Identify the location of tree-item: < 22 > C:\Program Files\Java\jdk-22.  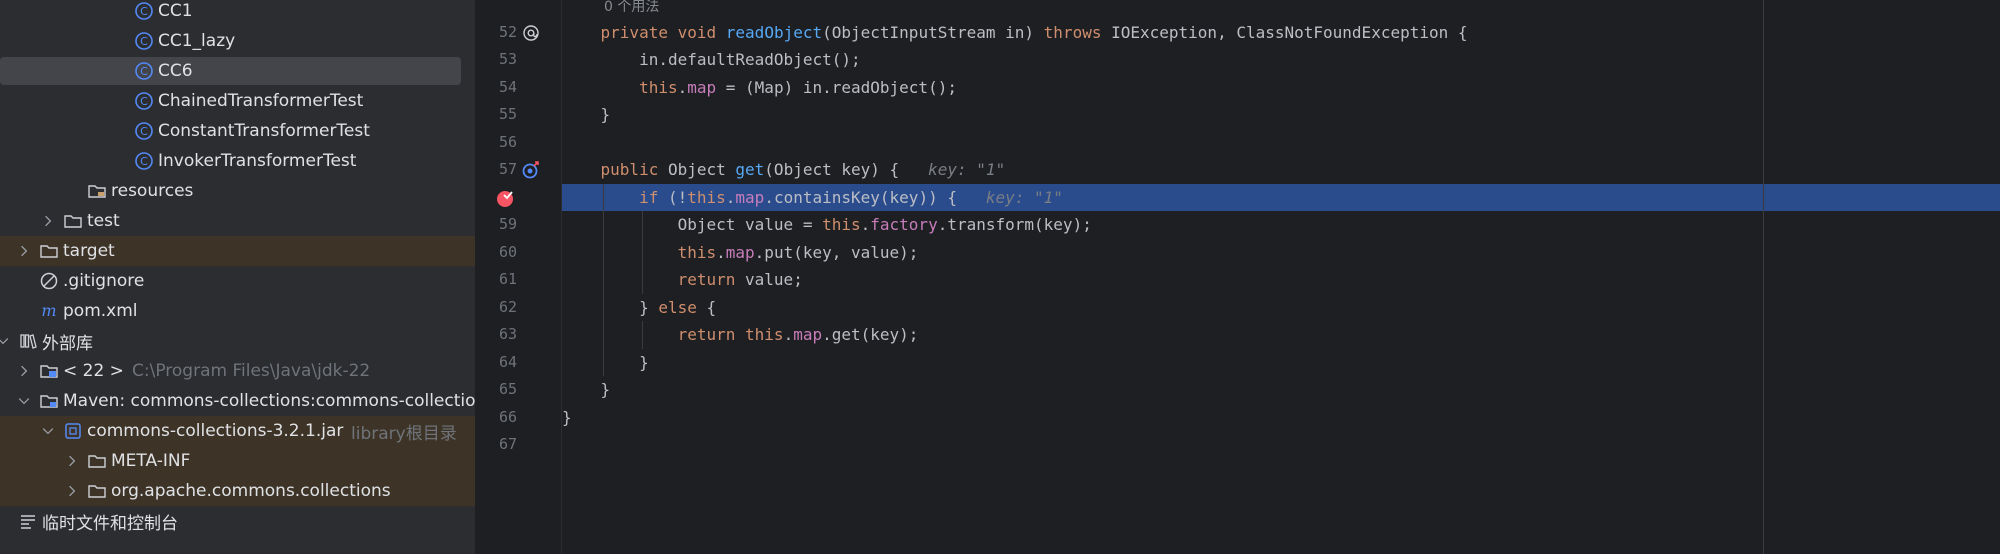
(237, 371).